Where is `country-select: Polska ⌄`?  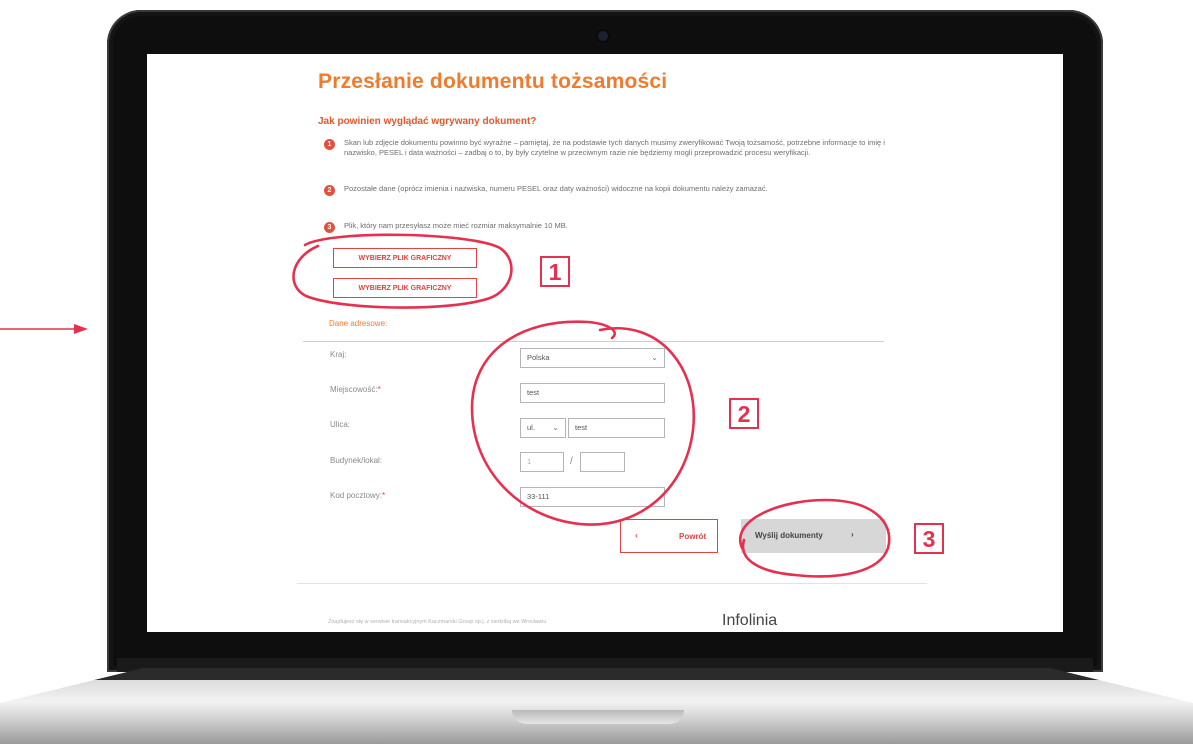
country-select: Polska ⌄ is located at coordinates (592, 358).